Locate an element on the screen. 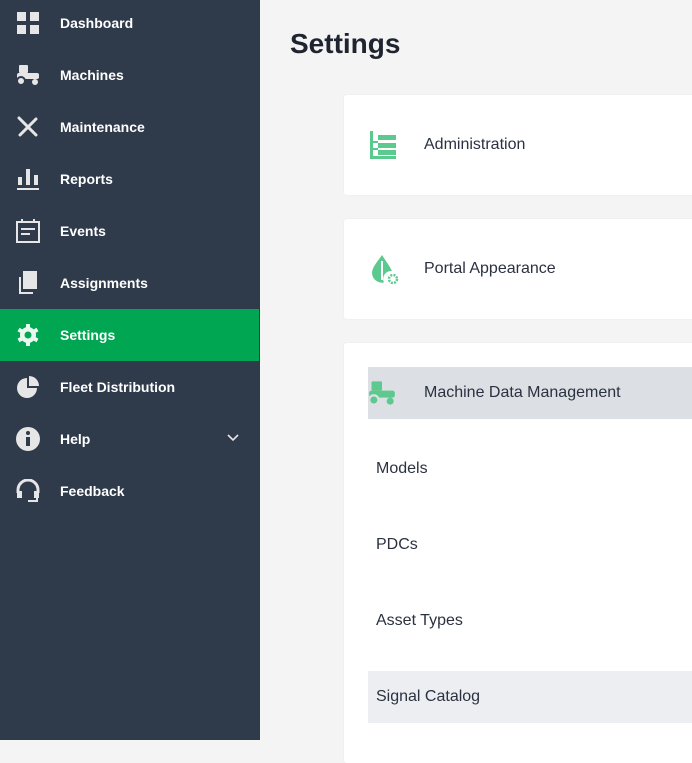 Image resolution: width=692 pixels, height=763 pixels. machine-data-management-header: Machine Data Management is located at coordinates (530, 393).